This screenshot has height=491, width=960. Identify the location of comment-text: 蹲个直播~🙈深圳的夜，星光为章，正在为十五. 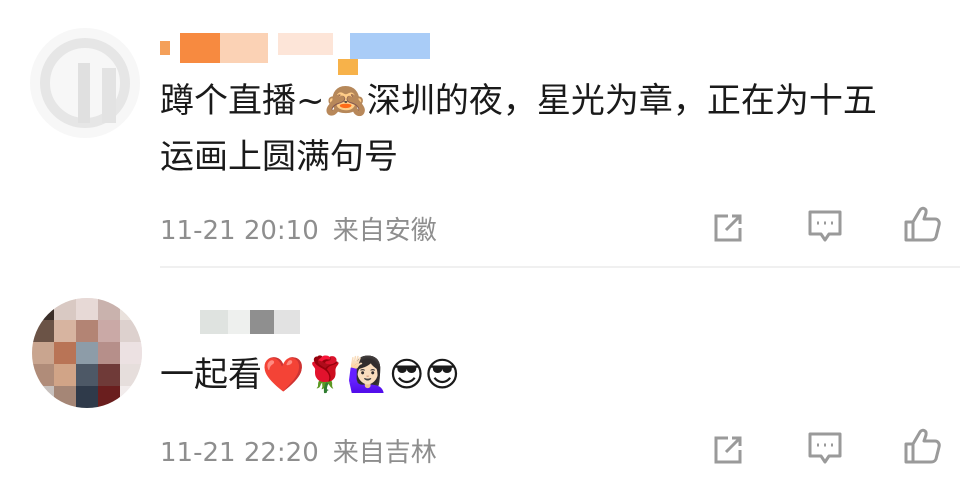
(518, 101).